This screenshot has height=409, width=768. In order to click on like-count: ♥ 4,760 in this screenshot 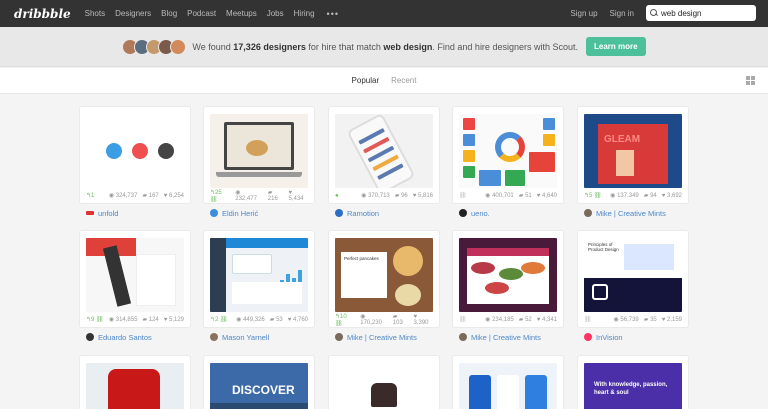, I will do `click(298, 320)`.